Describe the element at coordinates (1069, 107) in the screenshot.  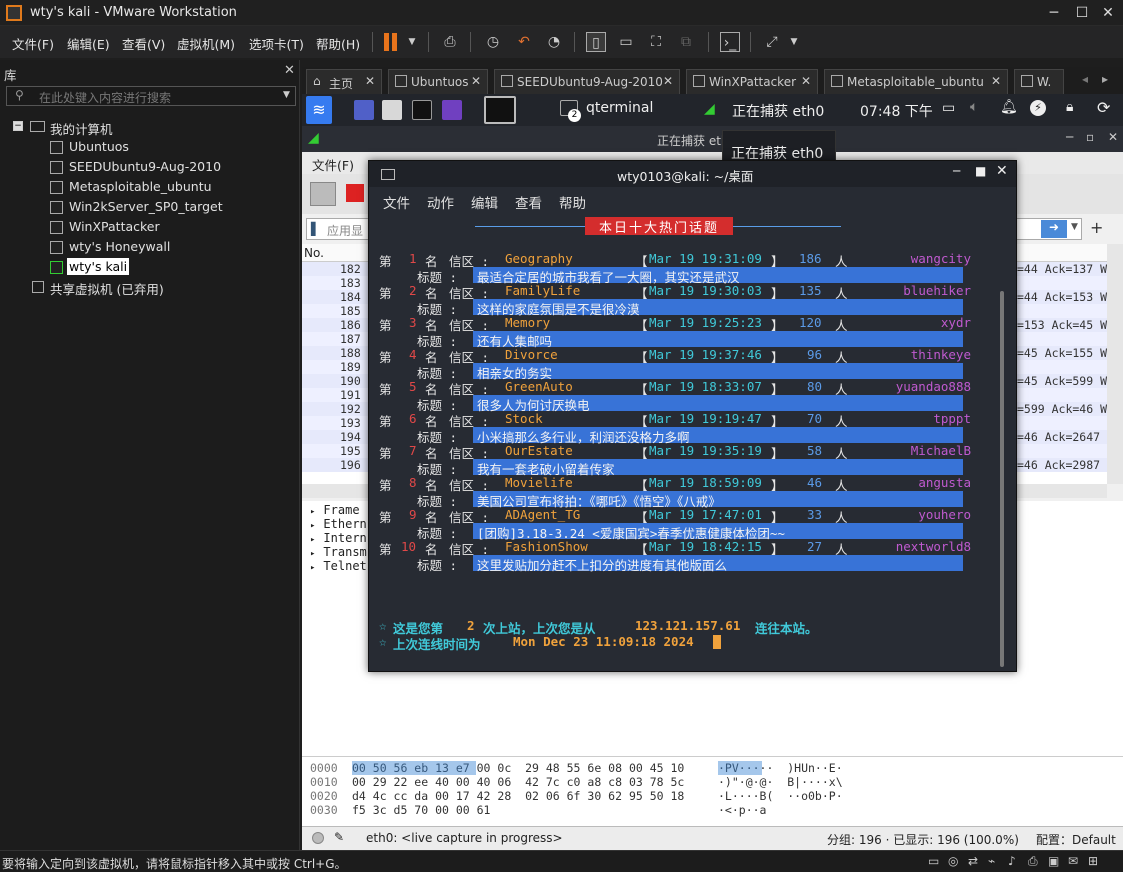
I see `lock-icon: 🔒︎` at that location.